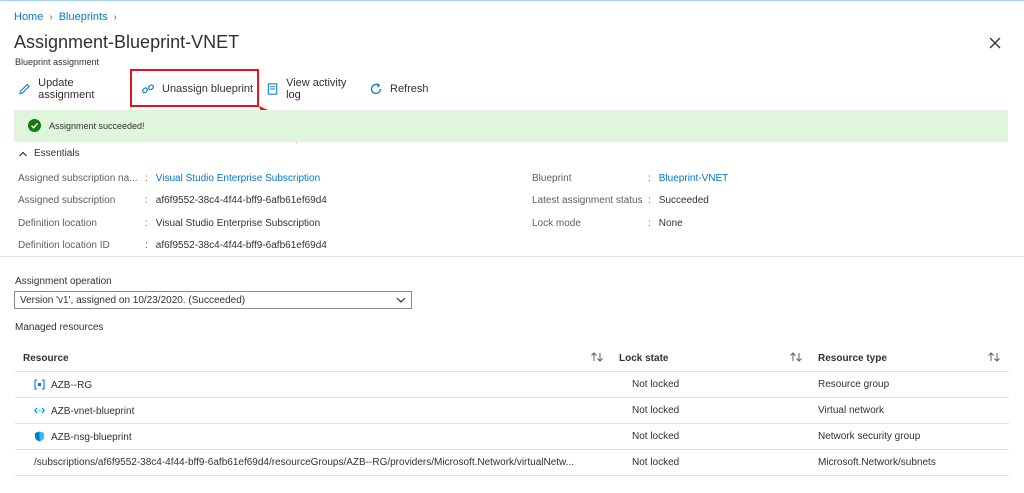 This screenshot has height=493, width=1024. I want to click on column-header-resource-type: Resource type, so click(852, 358).